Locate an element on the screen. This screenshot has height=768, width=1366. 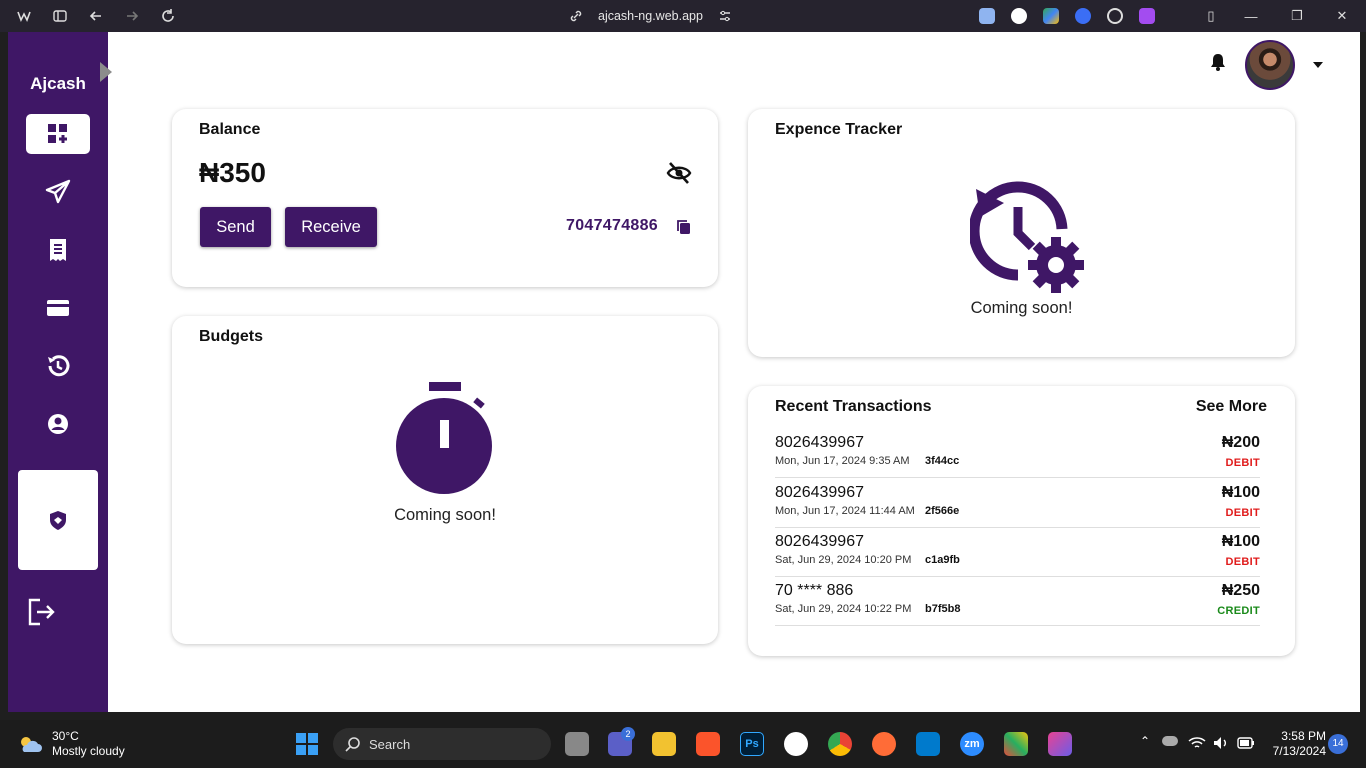
nav-cards is located at coordinates (58, 308).